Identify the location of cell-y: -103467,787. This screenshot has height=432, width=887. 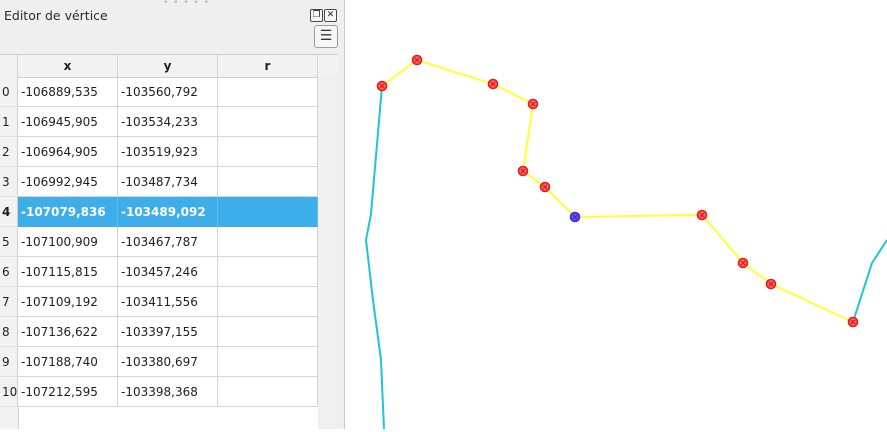
(168, 242).